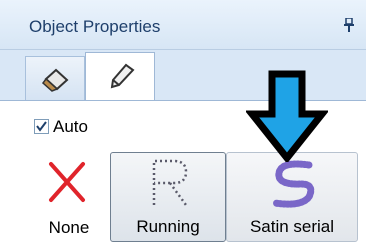 Image resolution: width=366 pixels, height=242 pixels. Describe the element at coordinates (168, 226) in the screenshot. I see `stitch-running-label: Running` at that location.